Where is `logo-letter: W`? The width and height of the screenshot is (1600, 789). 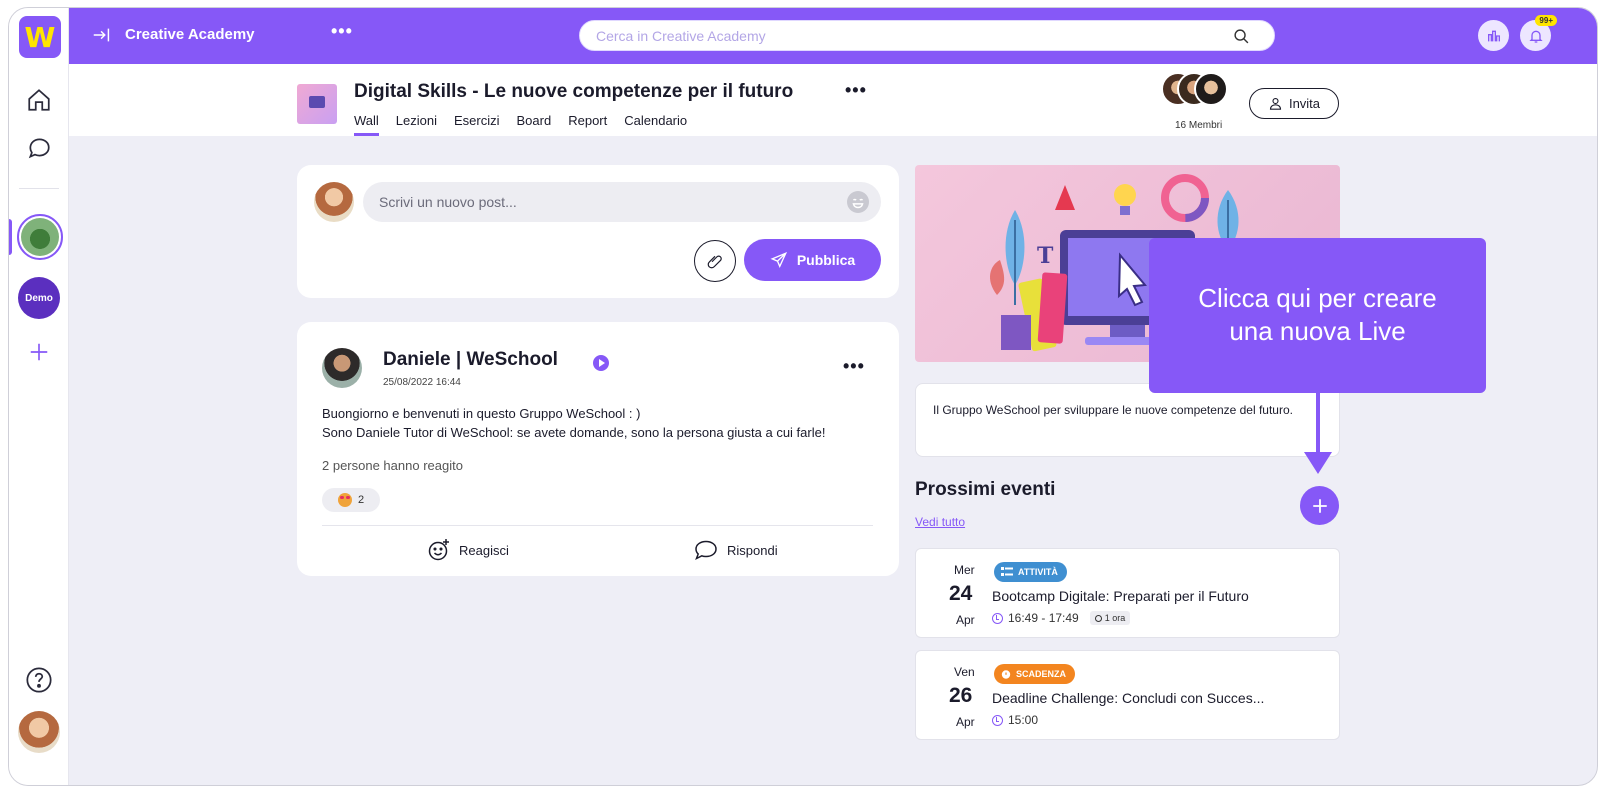
logo-letter: W is located at coordinates (40, 37).